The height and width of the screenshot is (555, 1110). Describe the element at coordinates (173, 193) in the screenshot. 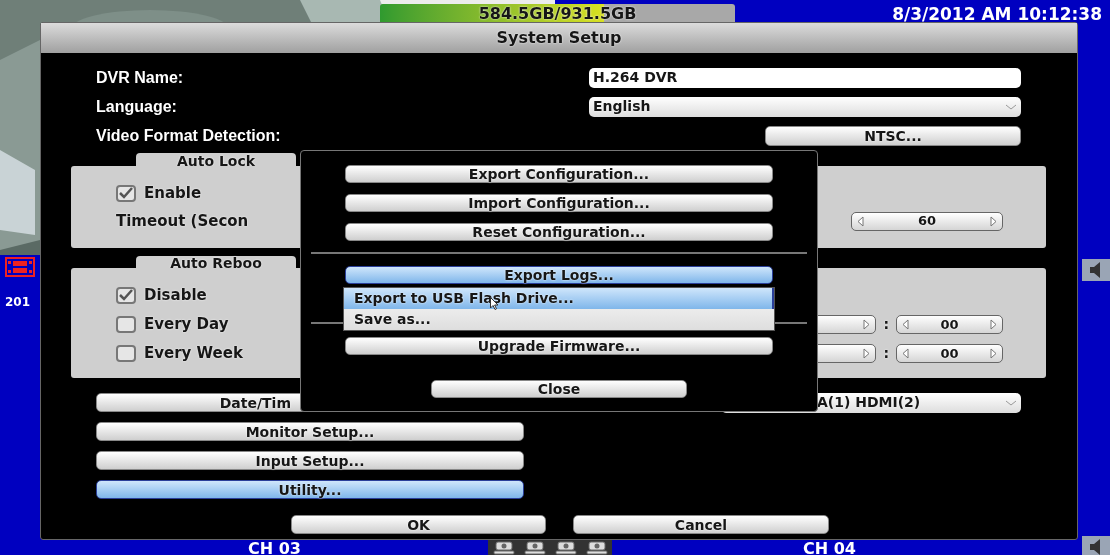

I see `option-label: Enable` at that location.